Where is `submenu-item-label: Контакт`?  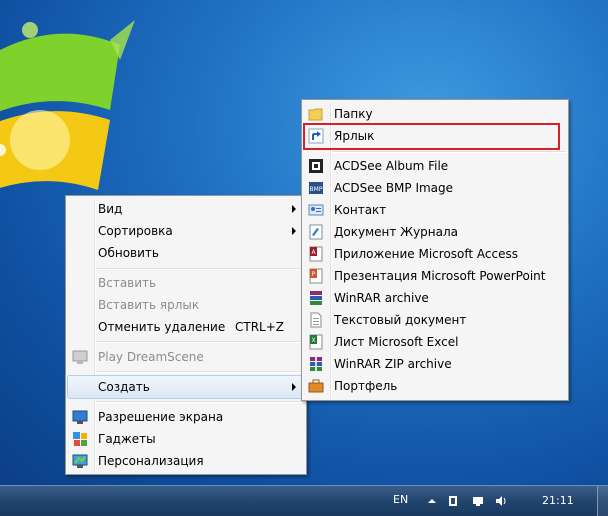 submenu-item-label: Контакт is located at coordinates (360, 210).